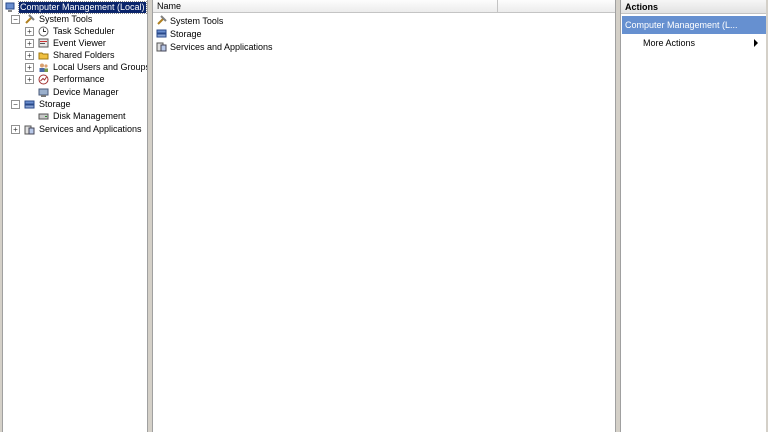  Describe the element at coordinates (89, 115) in the screenshot. I see `tree-label-disk-management: Disk Management` at that location.